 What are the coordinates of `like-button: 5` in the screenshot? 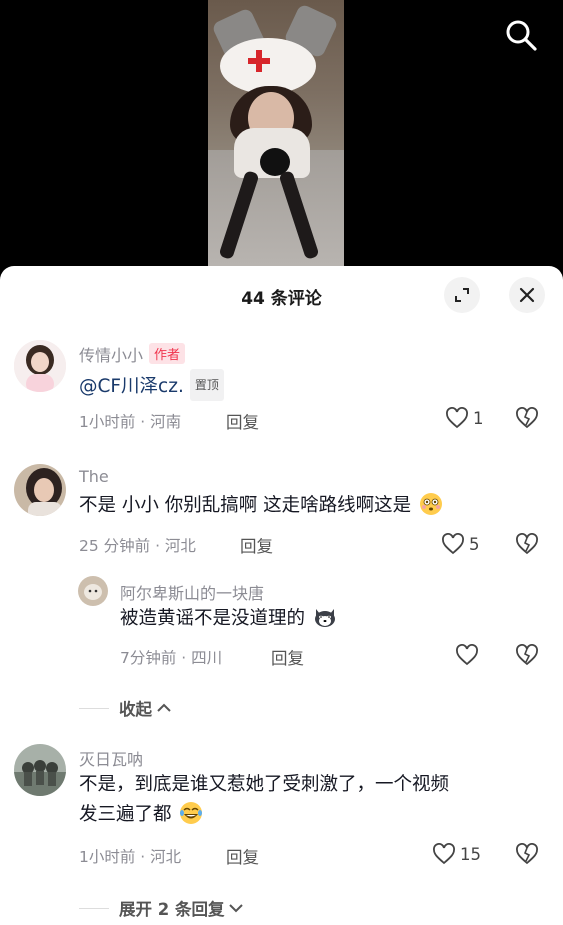 It's located at (460, 544).